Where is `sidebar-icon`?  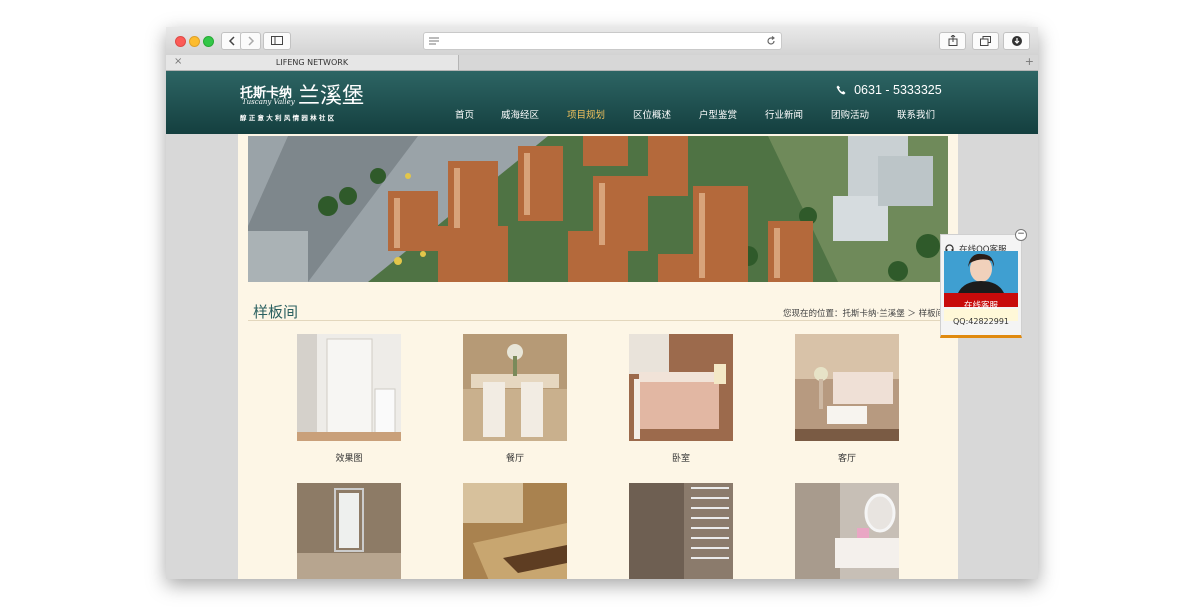 sidebar-icon is located at coordinates (277, 40).